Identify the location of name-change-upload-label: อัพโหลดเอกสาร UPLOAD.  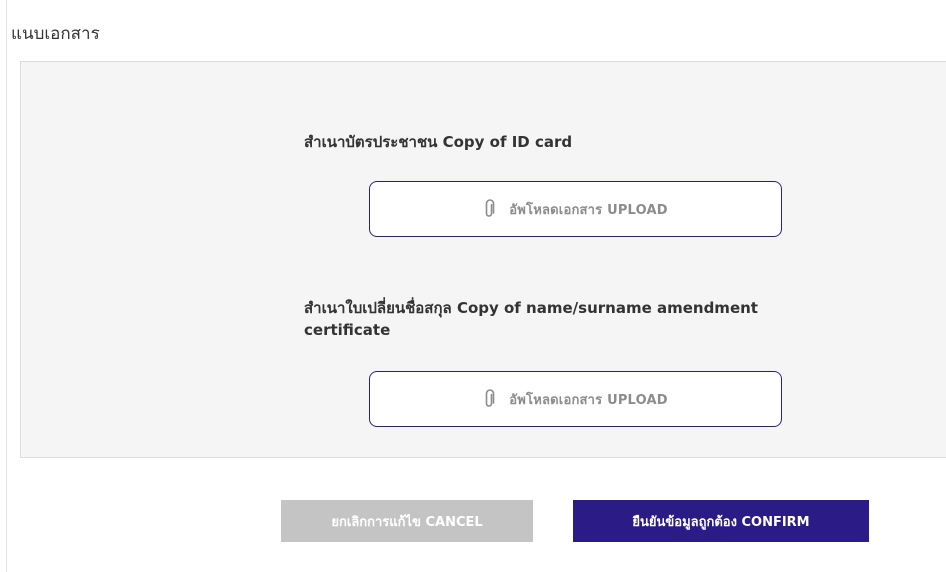
(588, 400).